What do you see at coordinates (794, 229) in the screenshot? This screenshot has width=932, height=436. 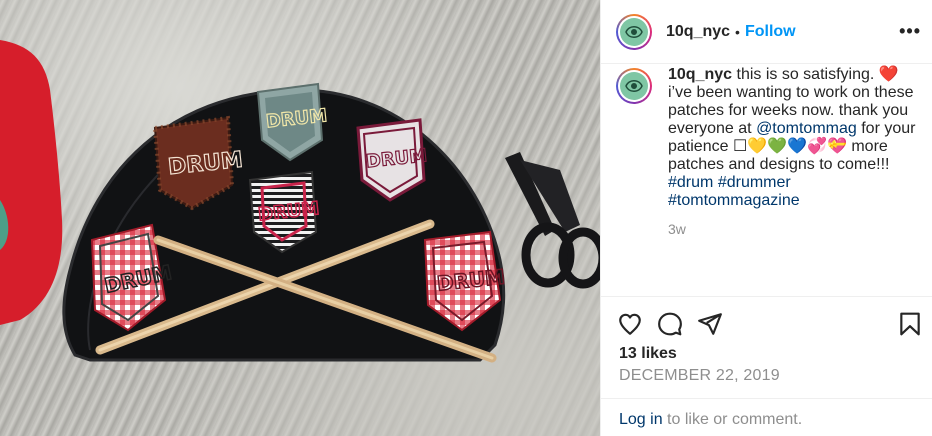 I see `comment-timestamp: 3w` at bounding box center [794, 229].